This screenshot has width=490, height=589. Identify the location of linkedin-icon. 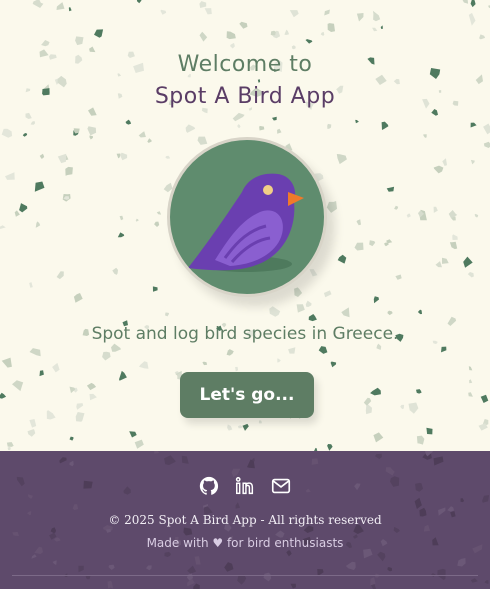
(245, 486).